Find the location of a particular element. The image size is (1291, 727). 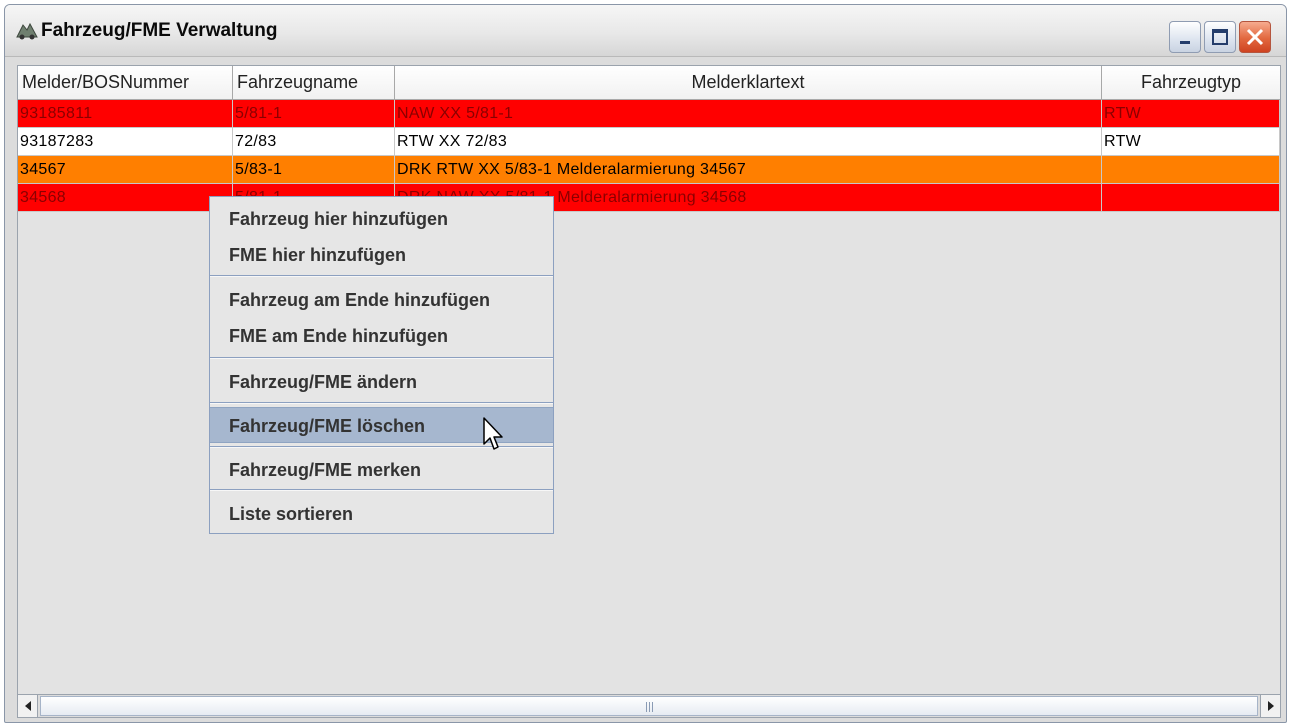

cell-melder: 93185811 is located at coordinates (125, 114).